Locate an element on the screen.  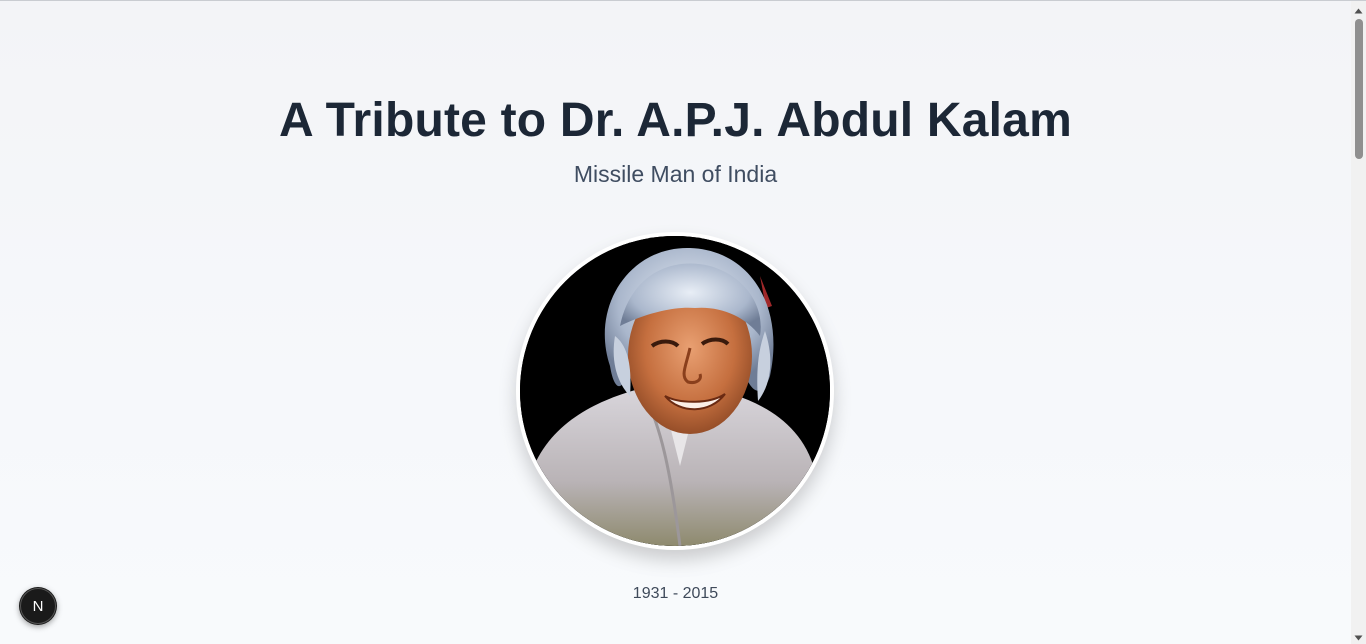
life-years: 1931 - 2015 is located at coordinates (675, 593).